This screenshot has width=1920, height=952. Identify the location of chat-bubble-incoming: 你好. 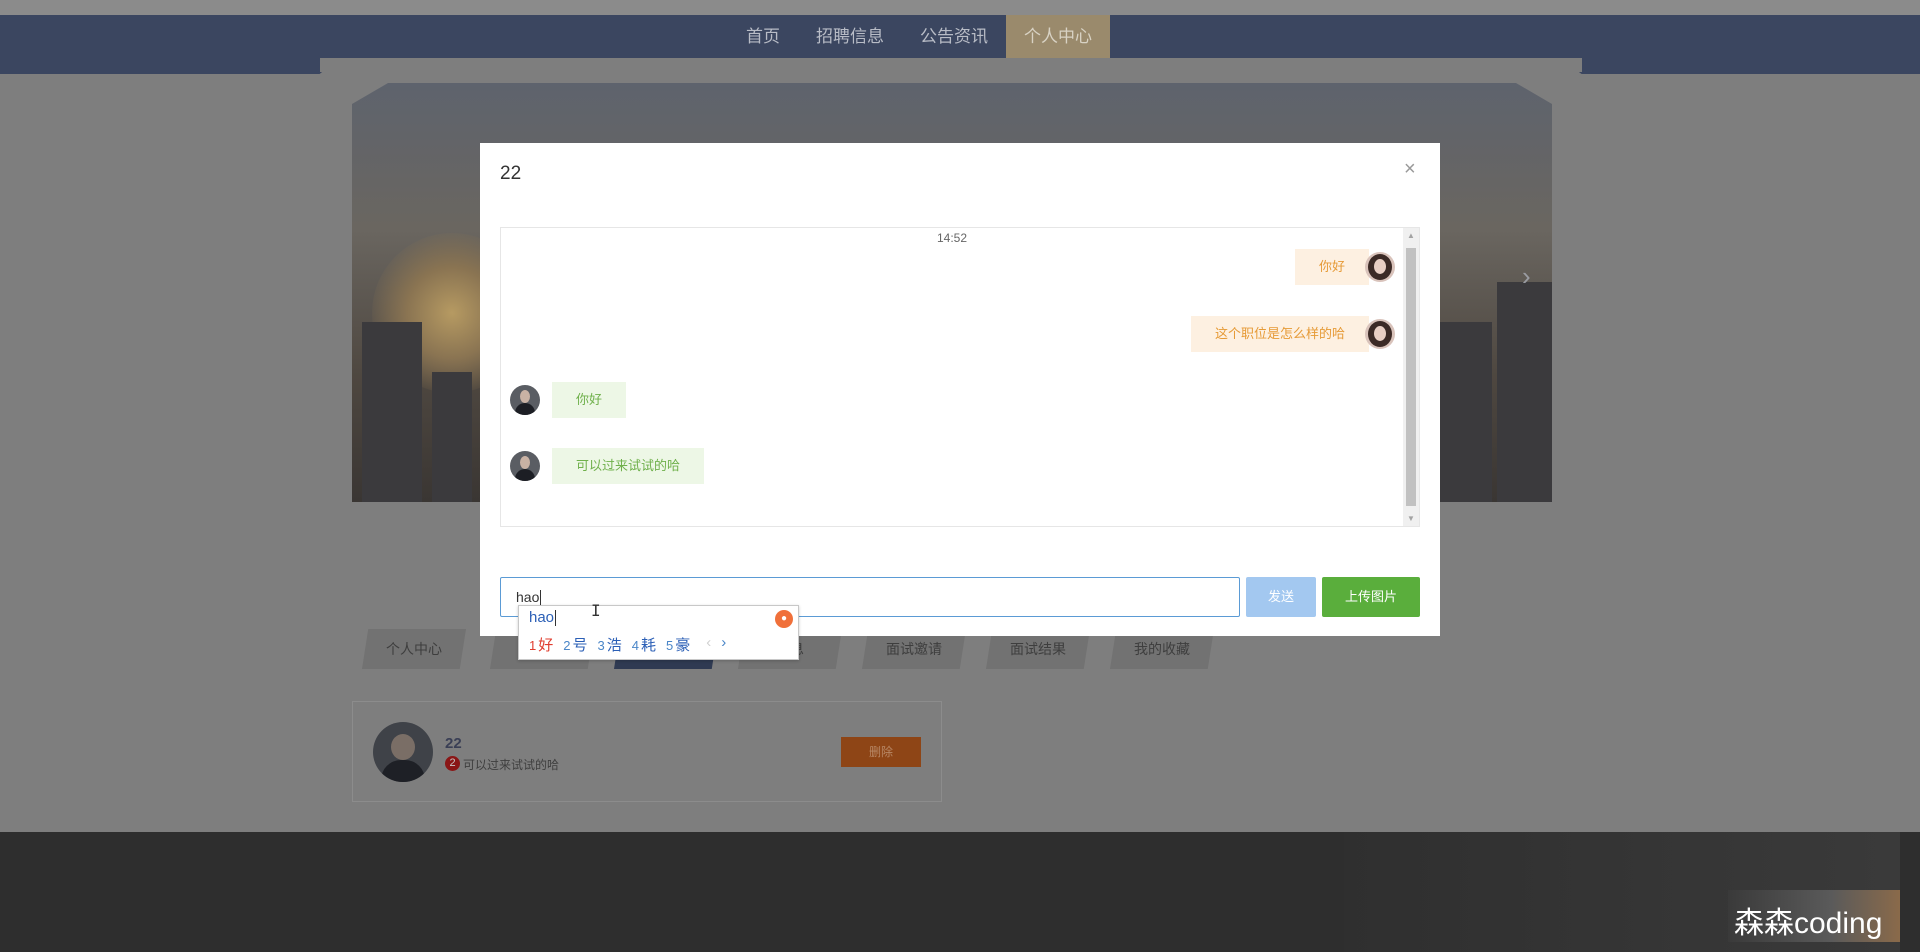
(589, 400).